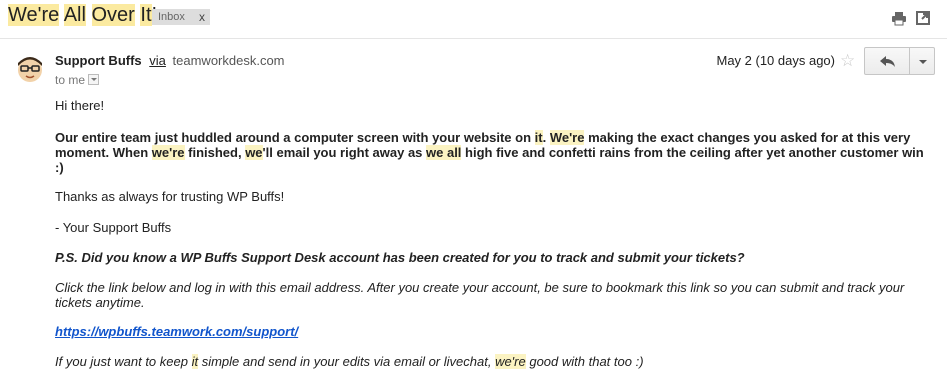 The height and width of the screenshot is (380, 947). I want to click on subject-word: All, so click(74, 15).